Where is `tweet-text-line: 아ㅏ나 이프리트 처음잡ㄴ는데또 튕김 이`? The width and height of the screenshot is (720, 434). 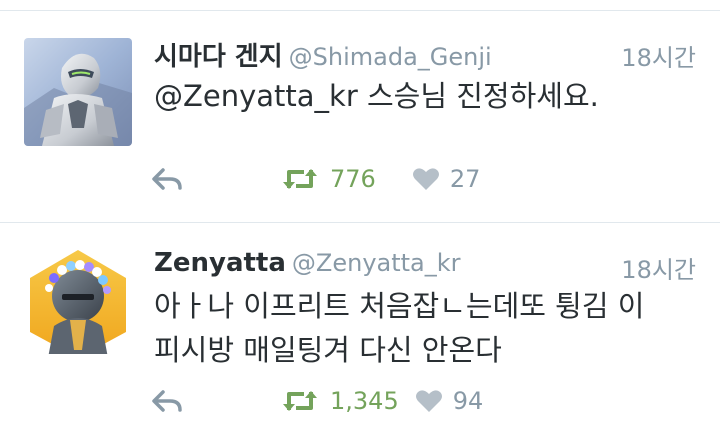
tweet-text-line: 아ㅏ나 이프리트 처음잡ㄴ는데또 튕김 이 is located at coordinates (399, 306).